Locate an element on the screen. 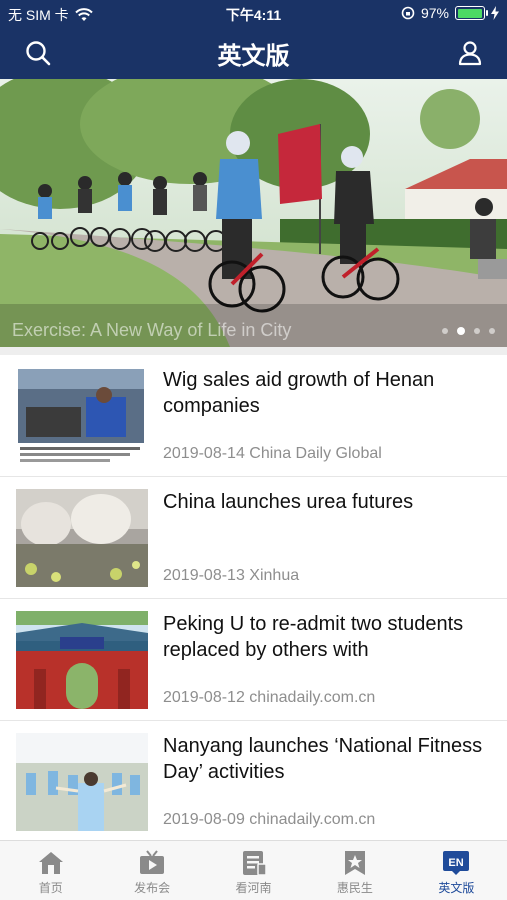 Image resolution: width=507 pixels, height=900 pixels. top-bar: 无 SIM 卡 下午4:11 97% 英文版 is located at coordinates (253, 39).